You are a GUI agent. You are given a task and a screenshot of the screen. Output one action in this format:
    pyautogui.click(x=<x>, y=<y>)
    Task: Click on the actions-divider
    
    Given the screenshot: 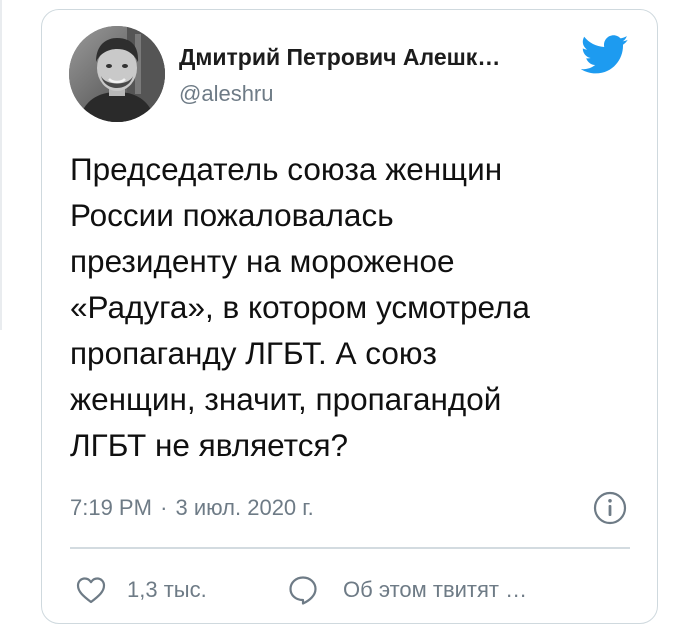 What is the action you would take?
    pyautogui.click(x=350, y=548)
    